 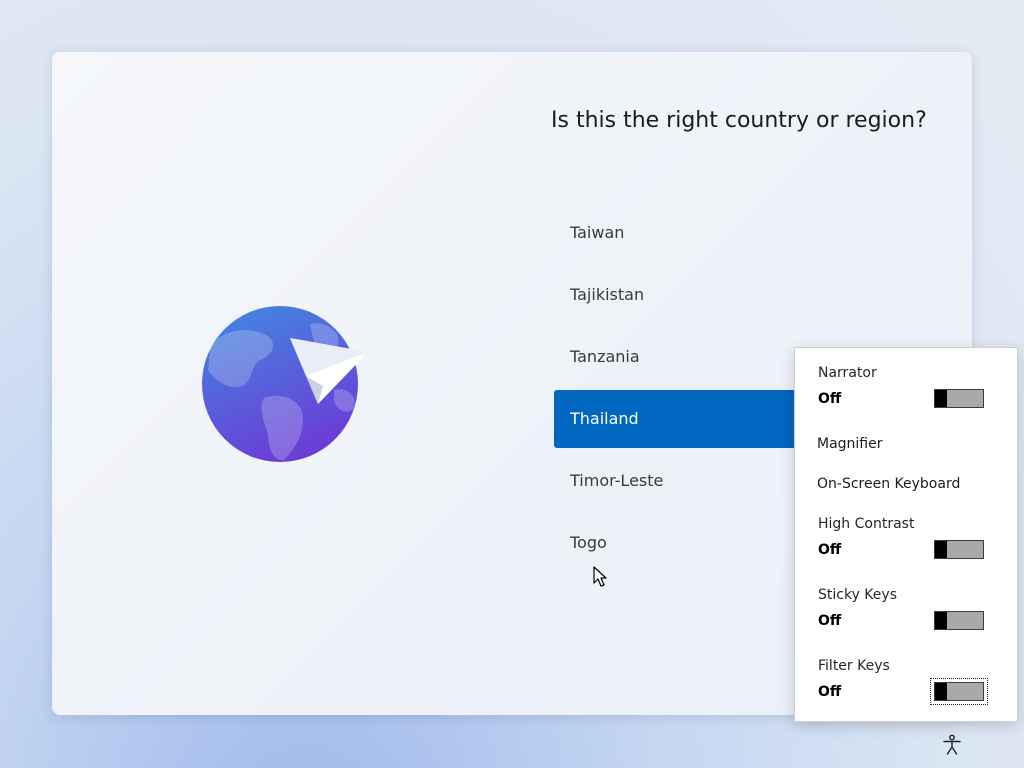 I want to click on globe-illustration, so click(x=285, y=386).